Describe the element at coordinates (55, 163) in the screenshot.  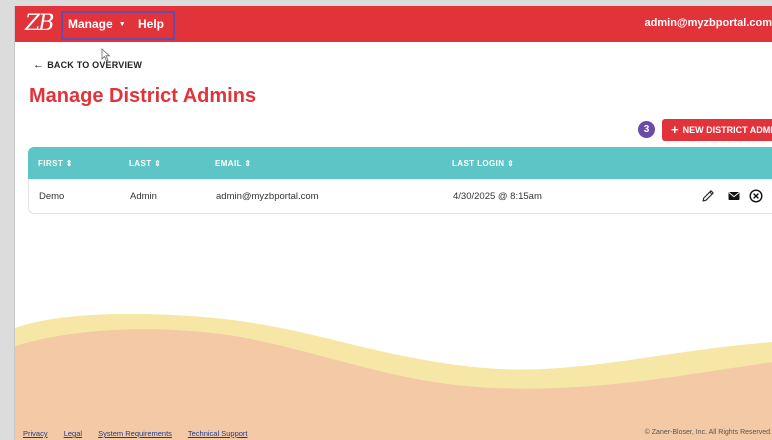
I see `column-header-first: FIRST ⇕` at that location.